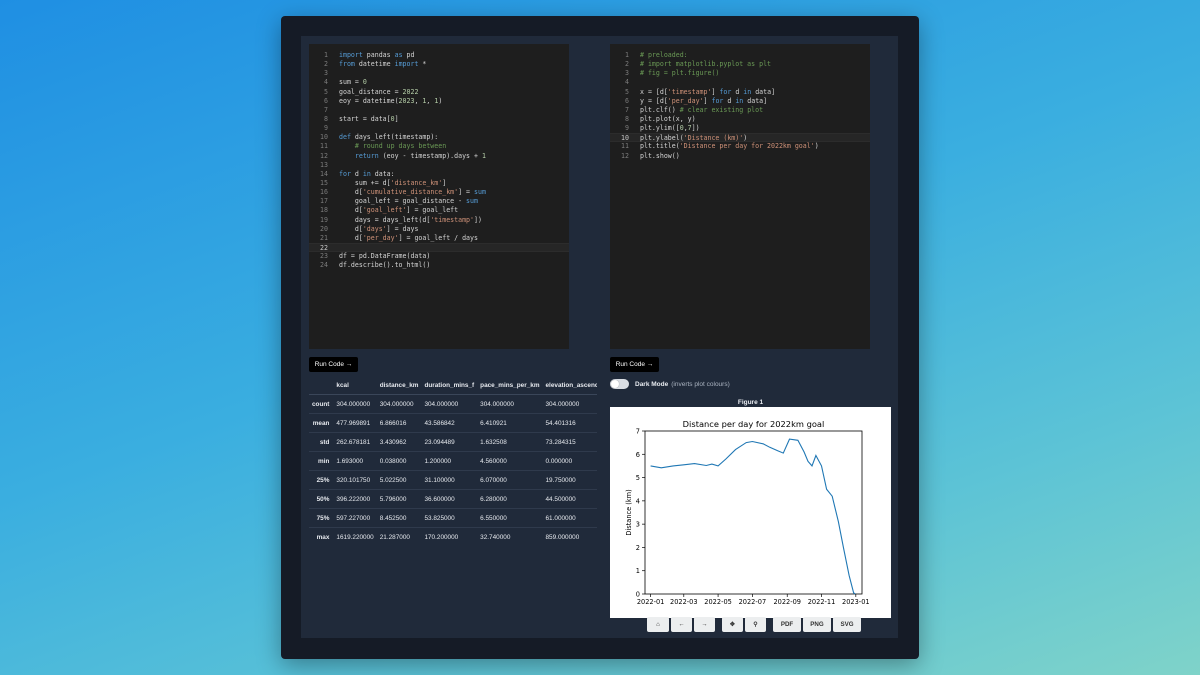  I want to click on code-token: ), so click(440, 100).